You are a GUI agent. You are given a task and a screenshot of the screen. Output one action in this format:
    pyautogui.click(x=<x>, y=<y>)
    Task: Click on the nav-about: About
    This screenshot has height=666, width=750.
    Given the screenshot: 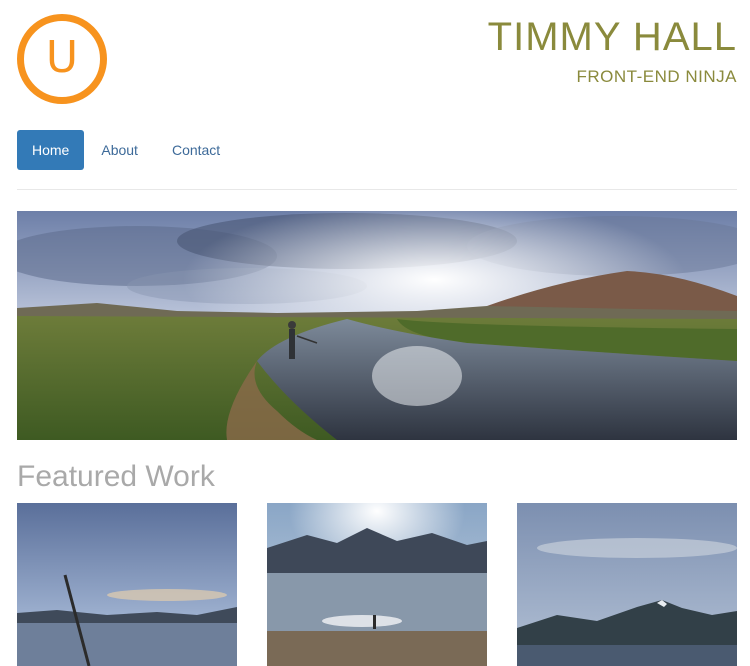 What is the action you would take?
    pyautogui.click(x=119, y=150)
    